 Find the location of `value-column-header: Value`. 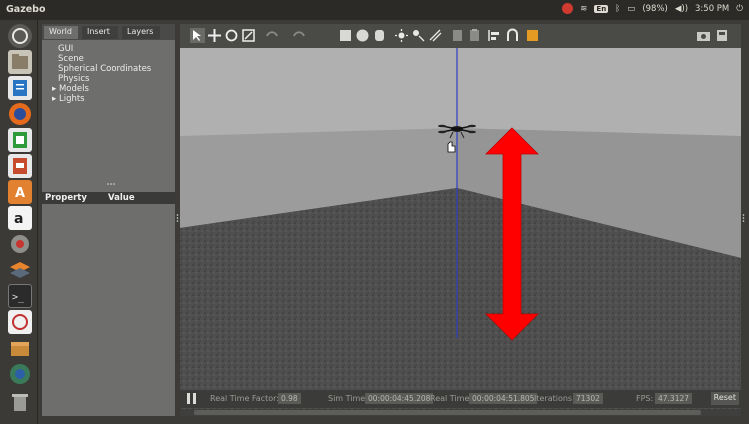

value-column-header: Value is located at coordinates (121, 198).